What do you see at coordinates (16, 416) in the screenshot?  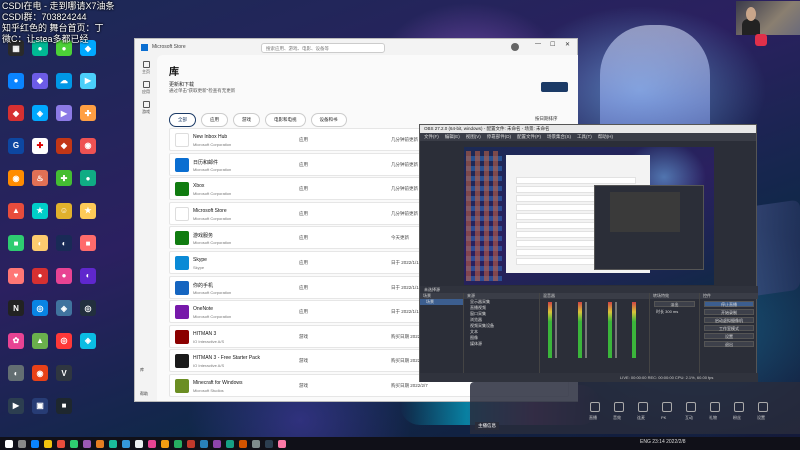 I see `desktop-app-icon: ▶` at bounding box center [16, 416].